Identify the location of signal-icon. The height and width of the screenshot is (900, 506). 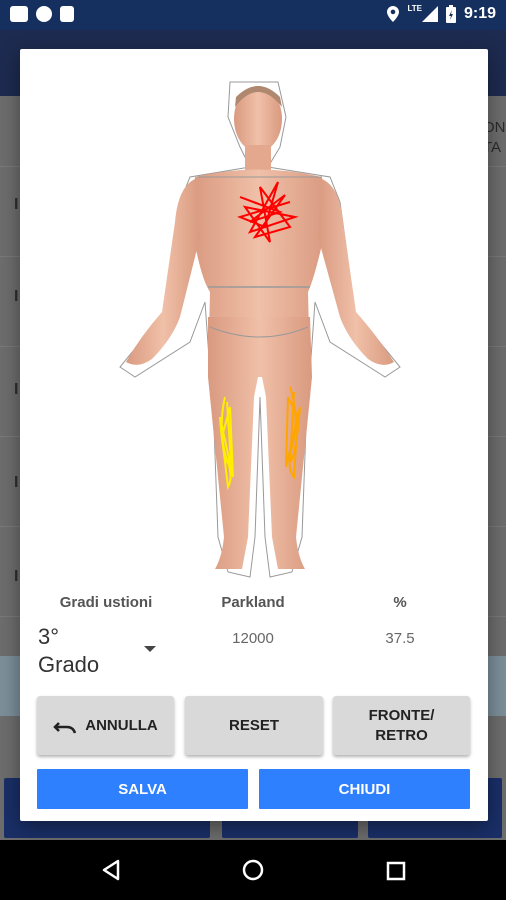
(429, 14).